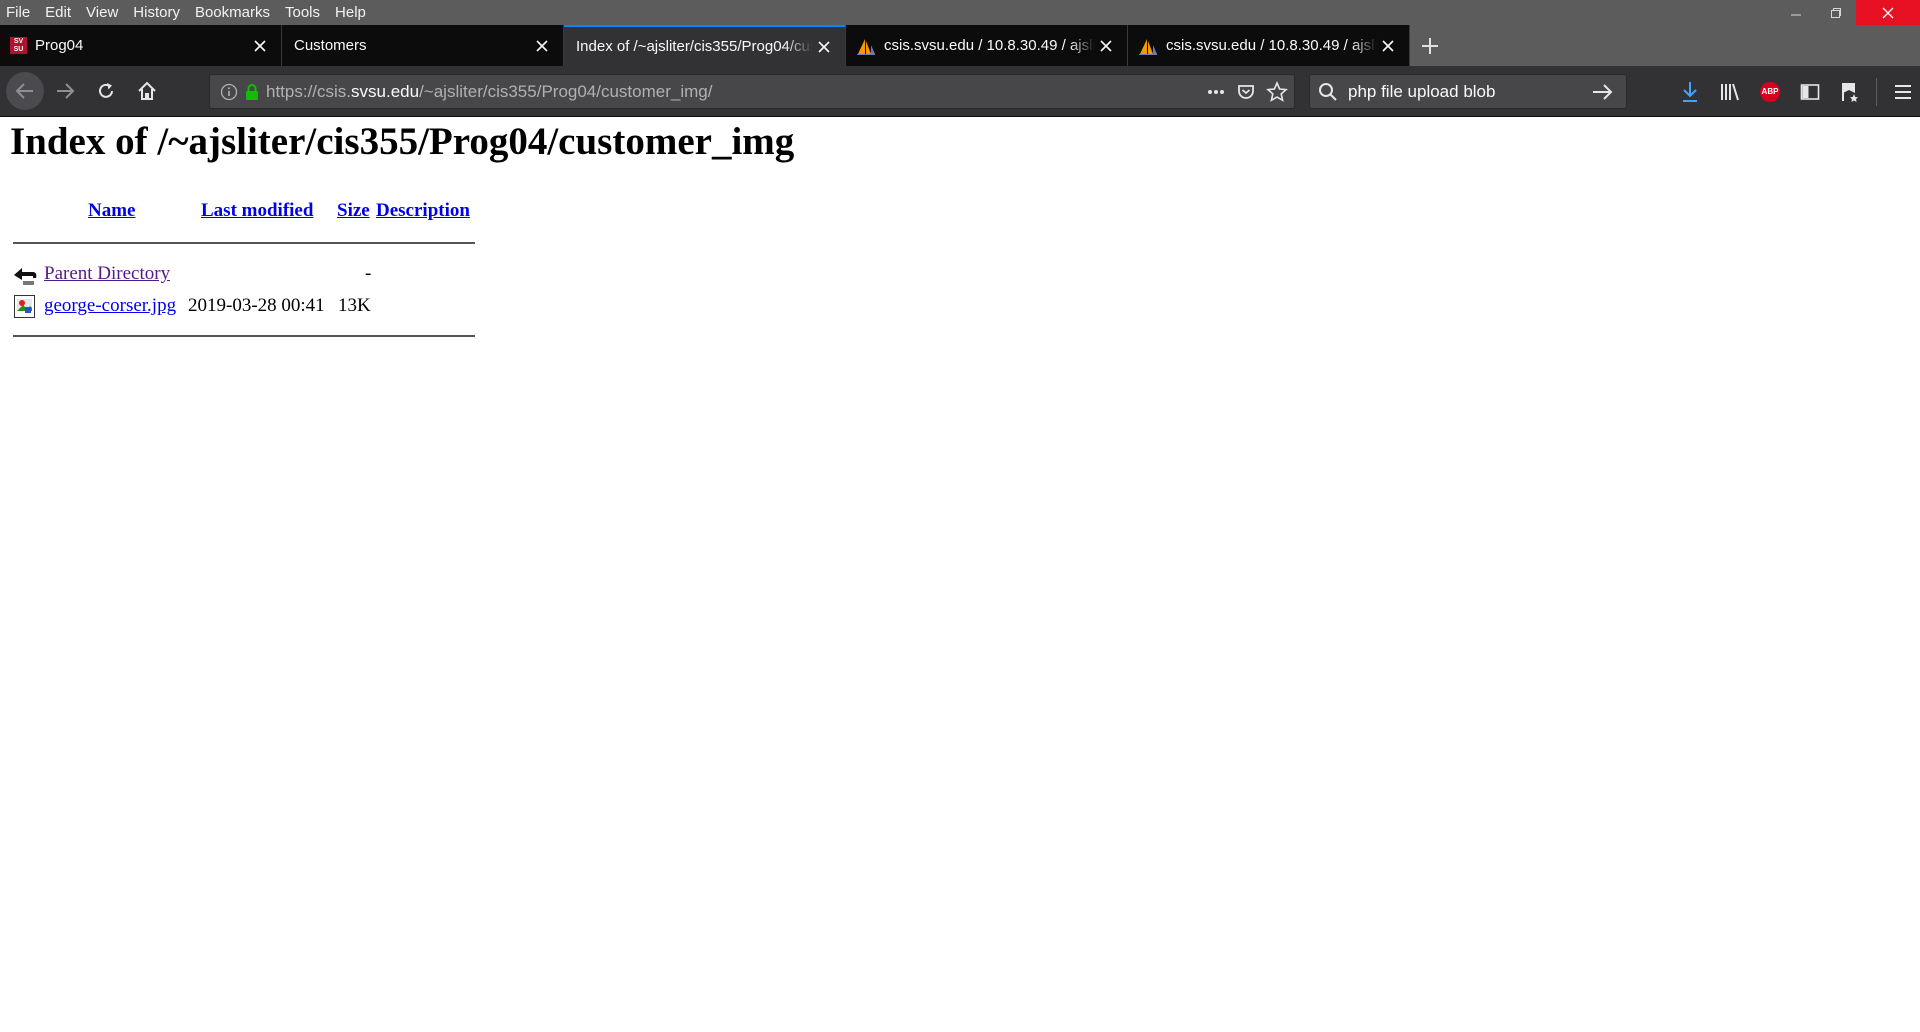  I want to click on home-icon, so click(147, 90).